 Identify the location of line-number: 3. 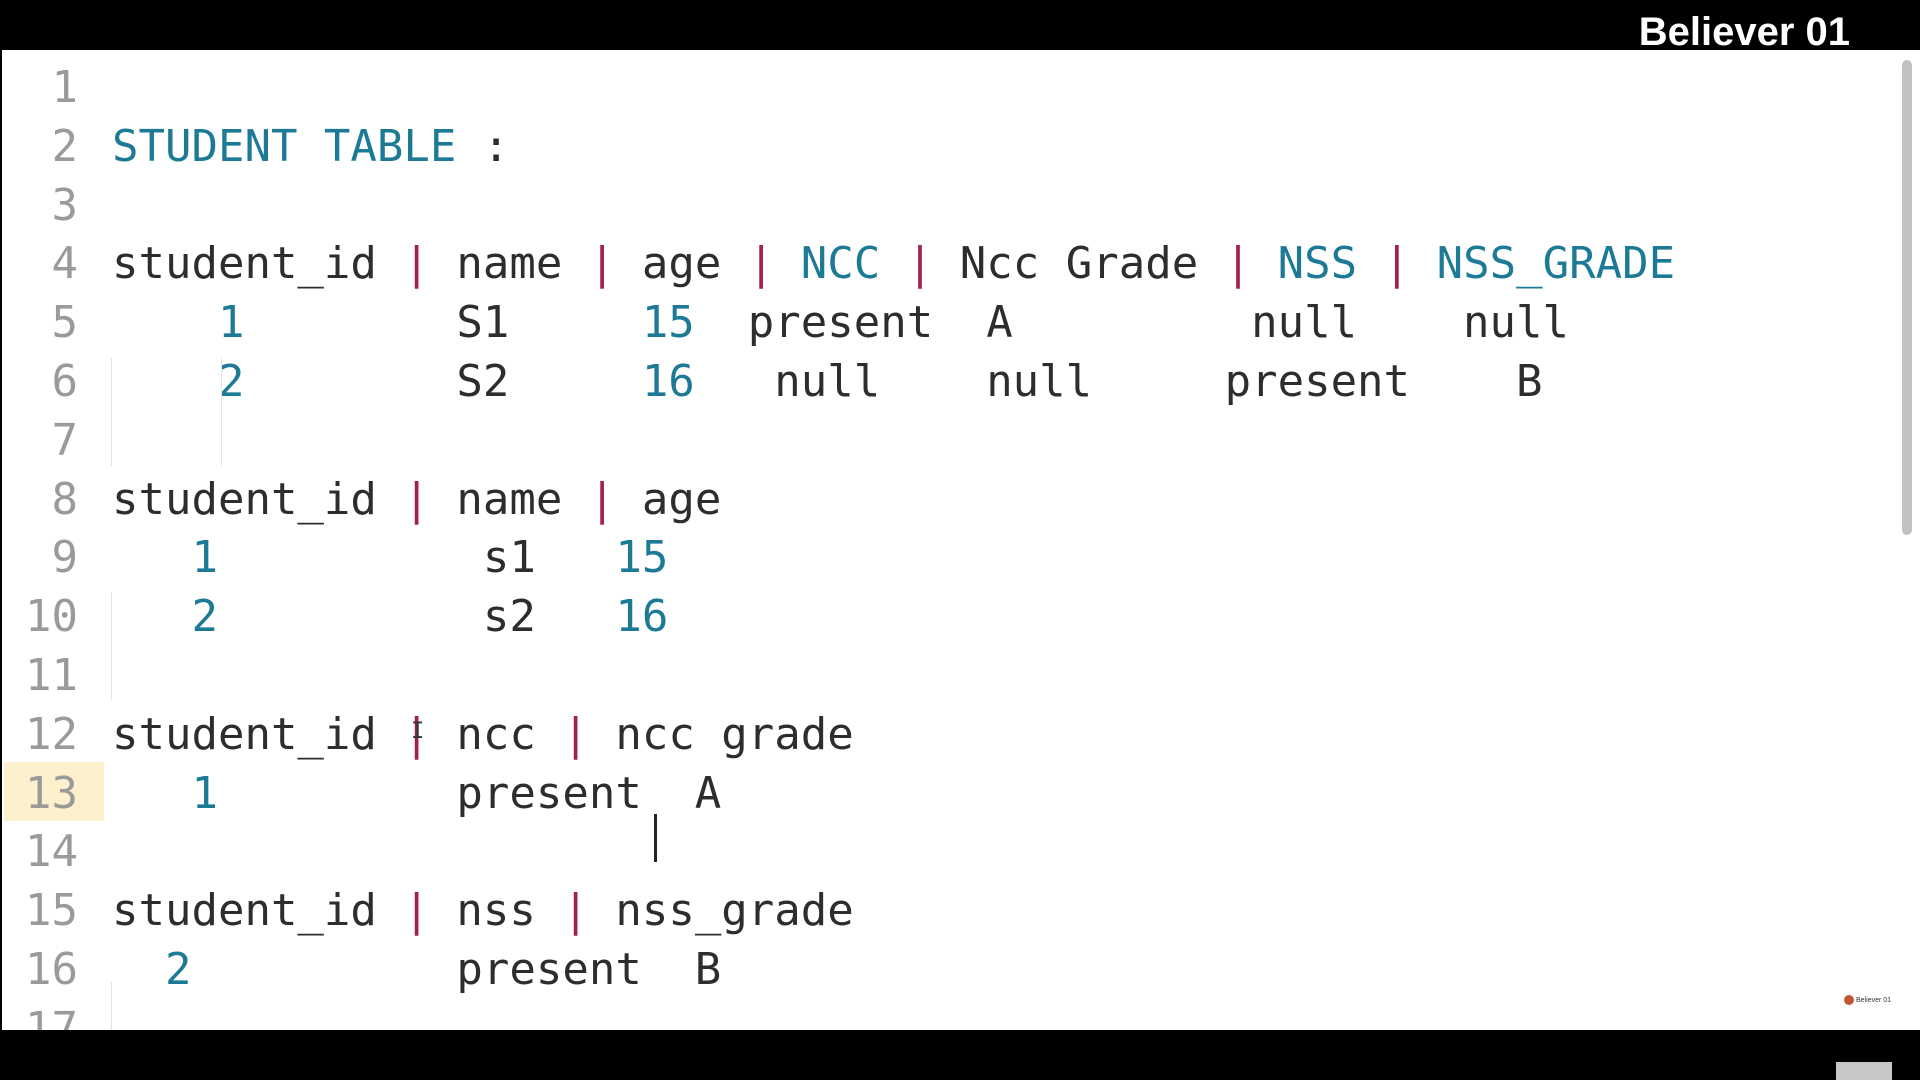
(65, 205).